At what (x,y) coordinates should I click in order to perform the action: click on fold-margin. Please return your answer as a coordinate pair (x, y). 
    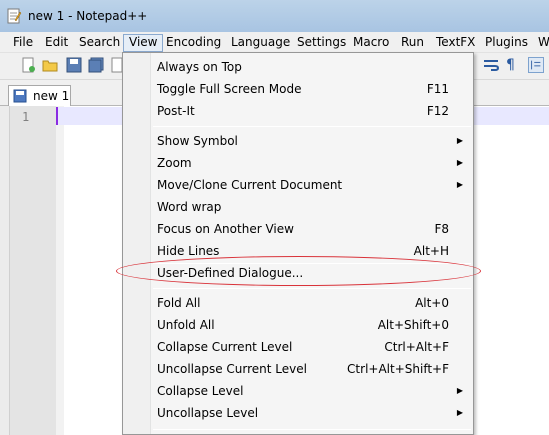
    Looking at the image, I should click on (60, 270).